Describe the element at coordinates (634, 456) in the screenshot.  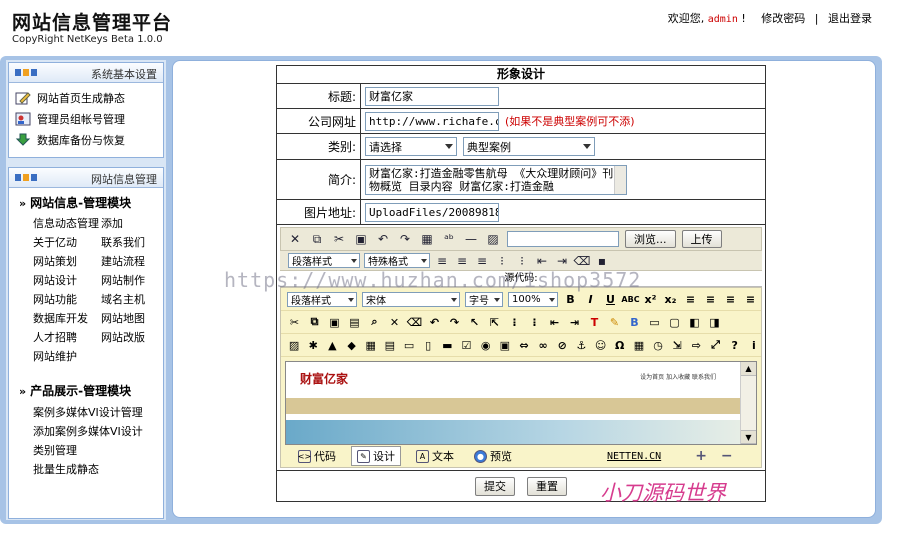
I see `netten-link: NETTEN.CN` at that location.